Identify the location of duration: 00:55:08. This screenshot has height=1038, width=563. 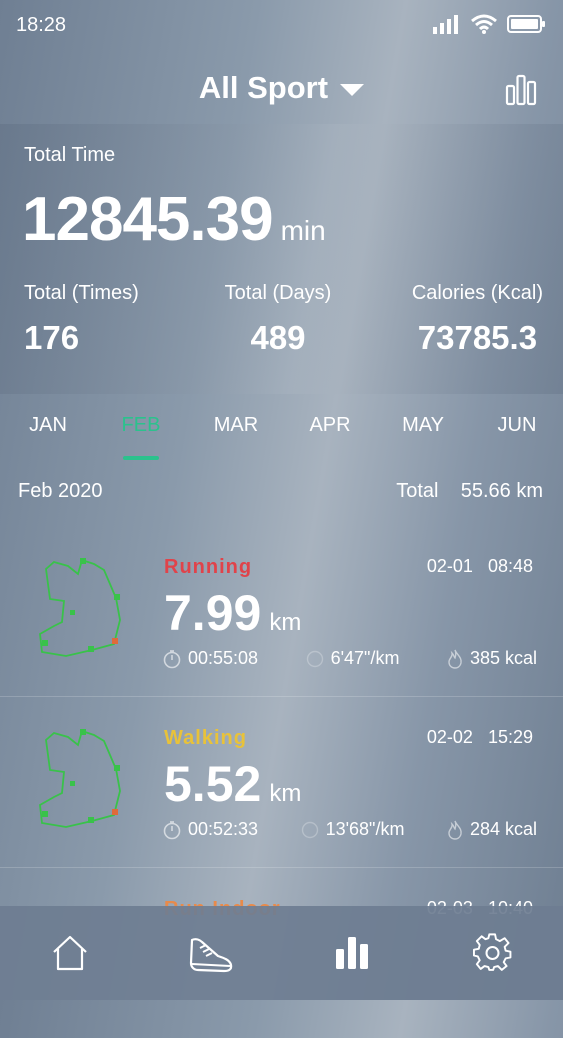
(210, 658).